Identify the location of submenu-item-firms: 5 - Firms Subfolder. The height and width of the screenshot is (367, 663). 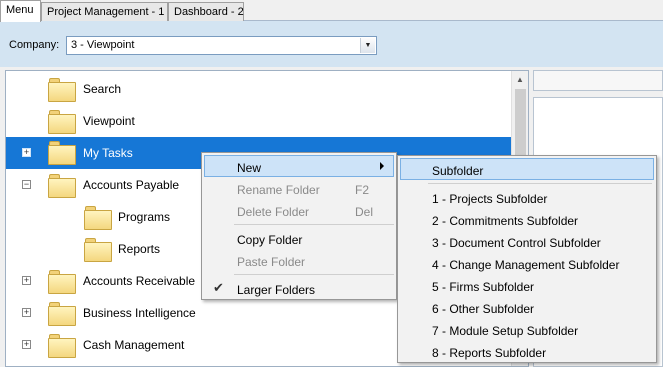
(527, 285).